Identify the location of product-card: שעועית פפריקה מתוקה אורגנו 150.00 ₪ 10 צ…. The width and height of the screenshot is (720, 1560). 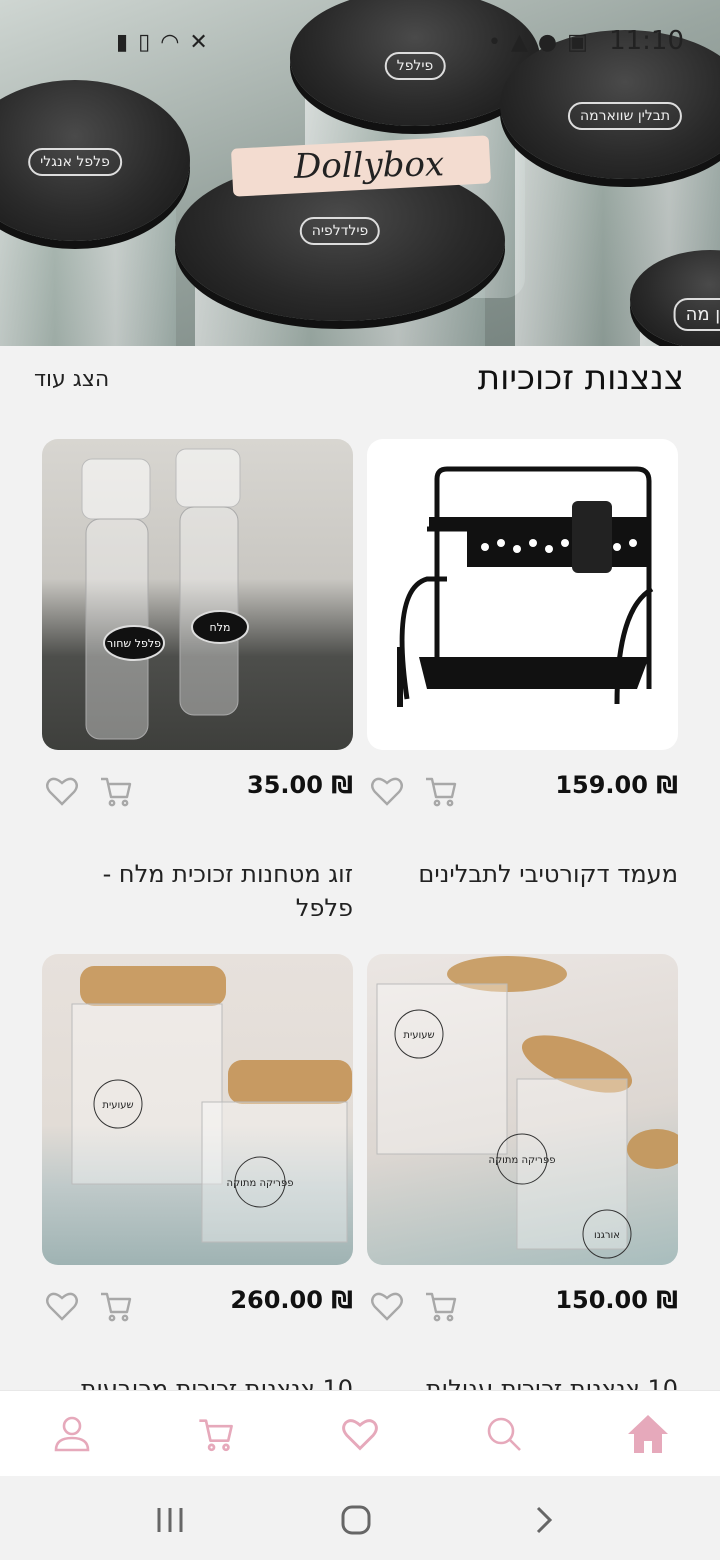
(522, 1178).